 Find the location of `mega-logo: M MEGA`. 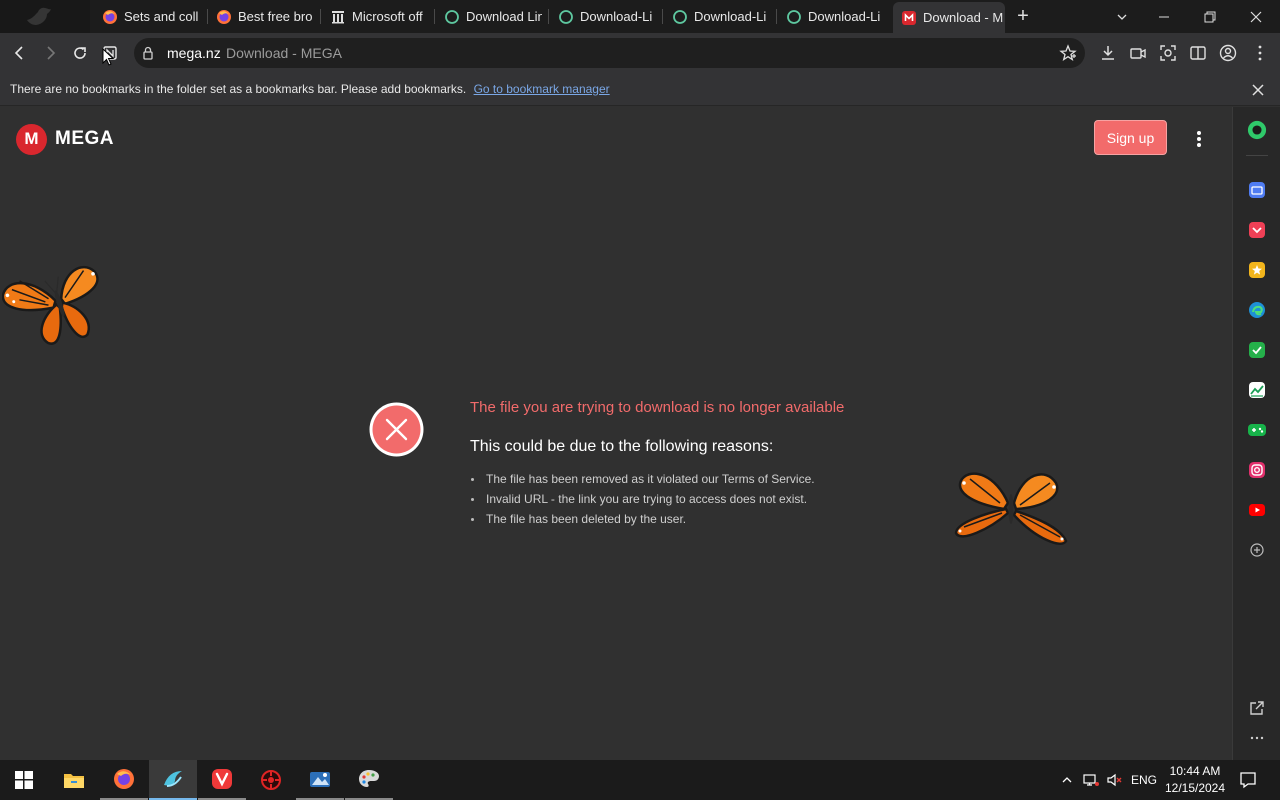

mega-logo: M MEGA is located at coordinates (65, 139).